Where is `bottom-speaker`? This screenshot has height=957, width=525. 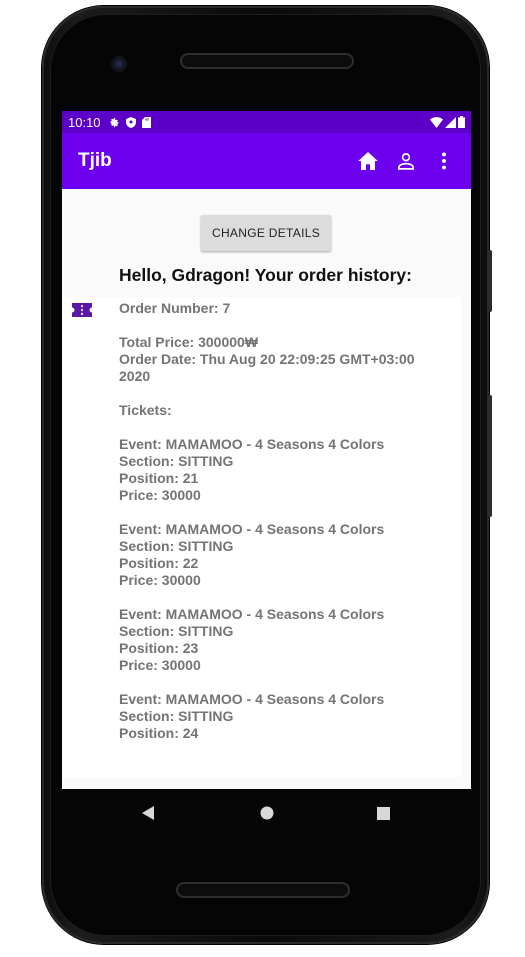 bottom-speaker is located at coordinates (263, 890).